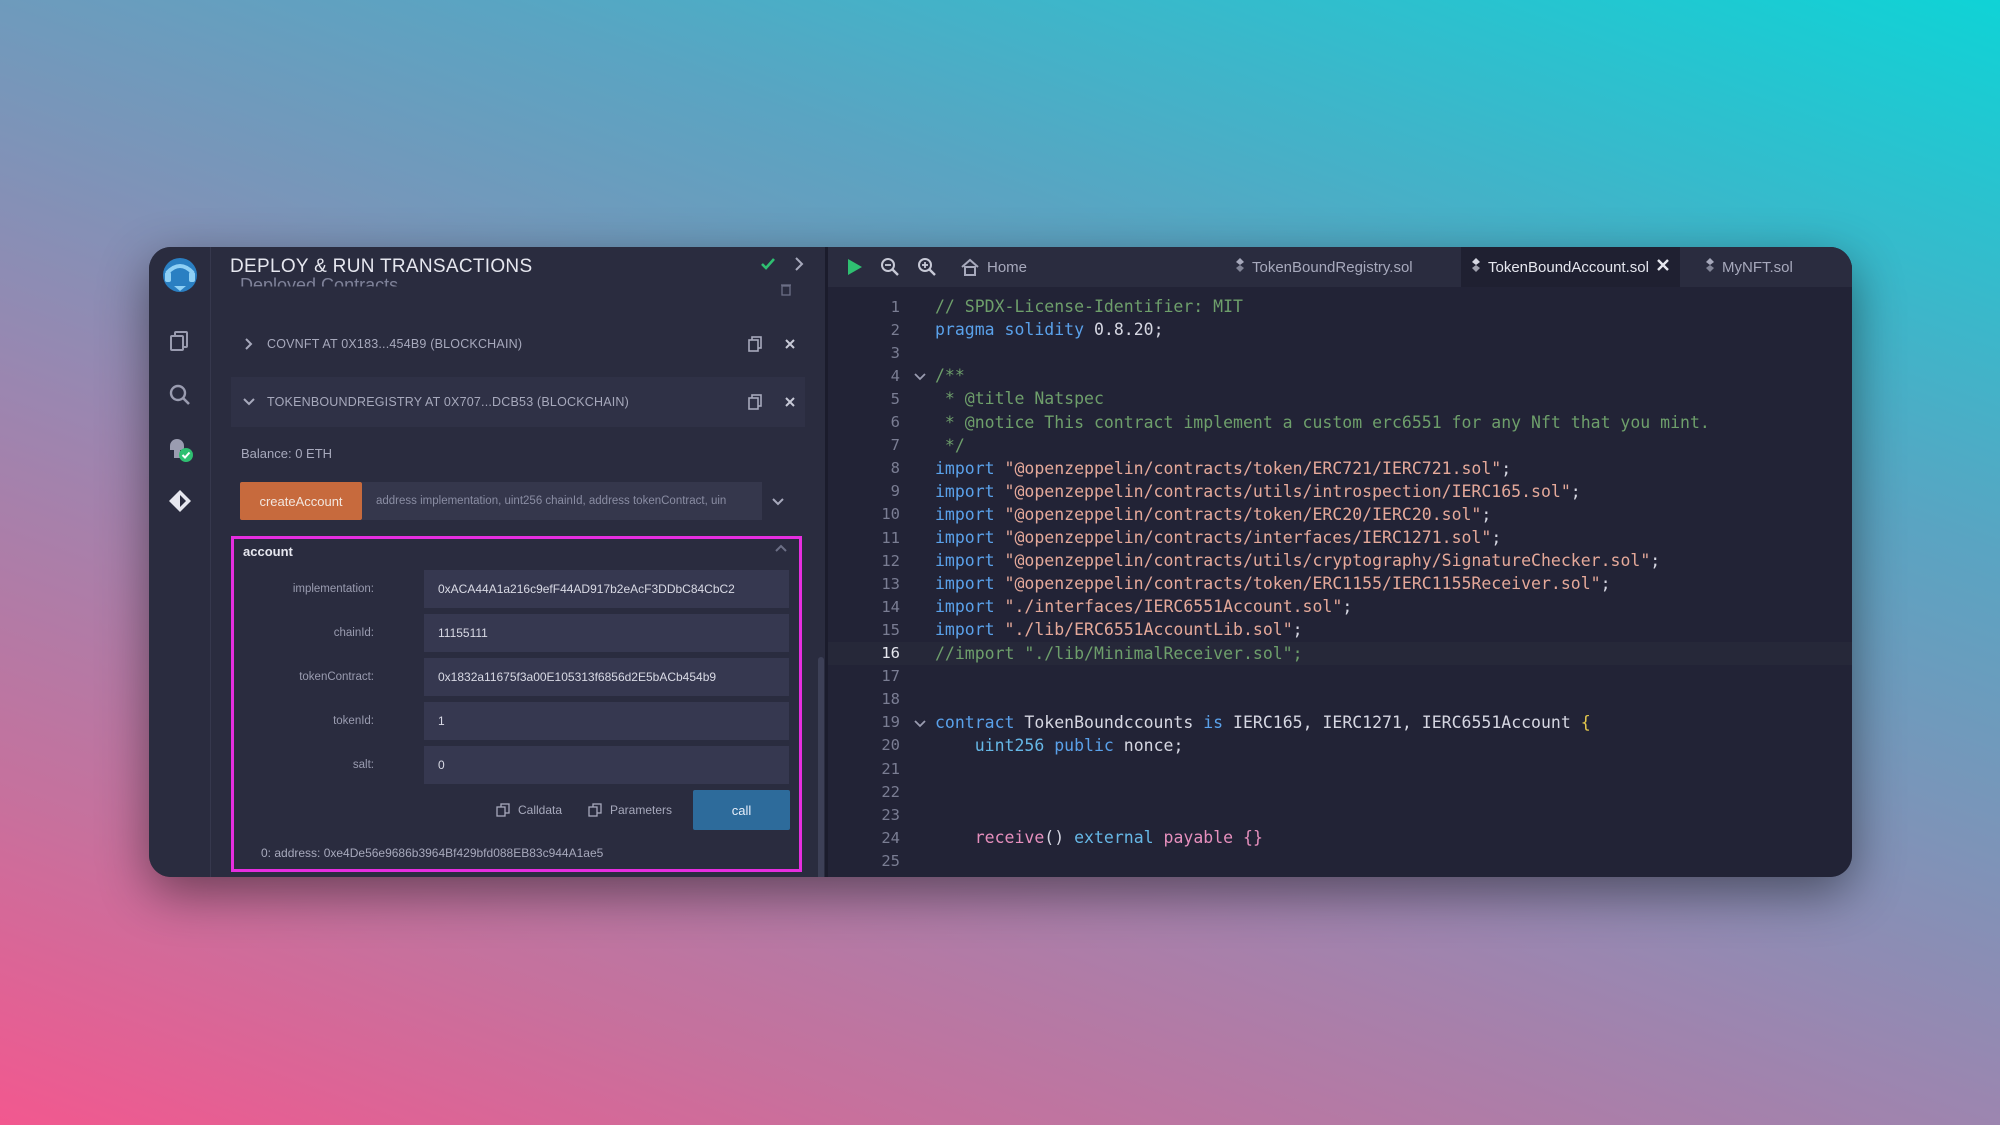  Describe the element at coordinates (518, 344) in the screenshot. I see `deployed-contract-row: COVNFT AT 0X183...454B9 (BLOCKCHAIN)` at that location.